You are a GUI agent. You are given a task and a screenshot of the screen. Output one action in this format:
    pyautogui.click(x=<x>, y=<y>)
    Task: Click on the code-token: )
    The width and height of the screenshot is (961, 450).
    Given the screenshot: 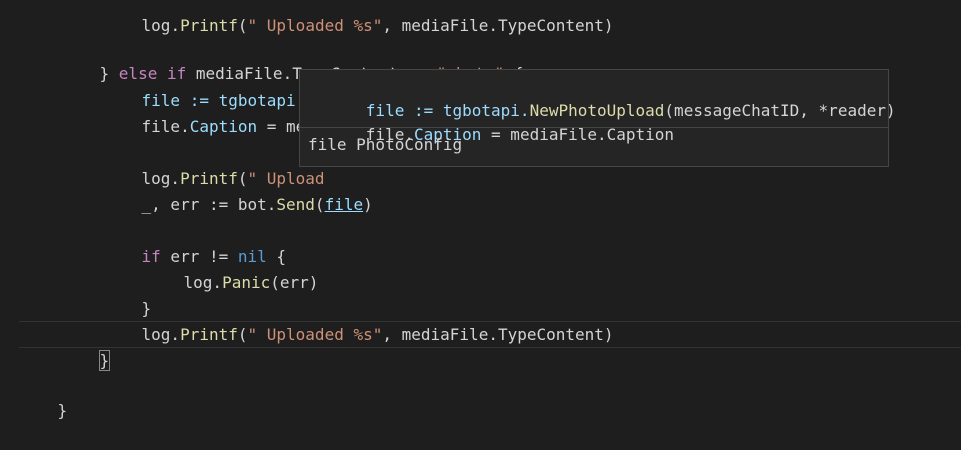 What is the action you would take?
    pyautogui.click(x=368, y=204)
    